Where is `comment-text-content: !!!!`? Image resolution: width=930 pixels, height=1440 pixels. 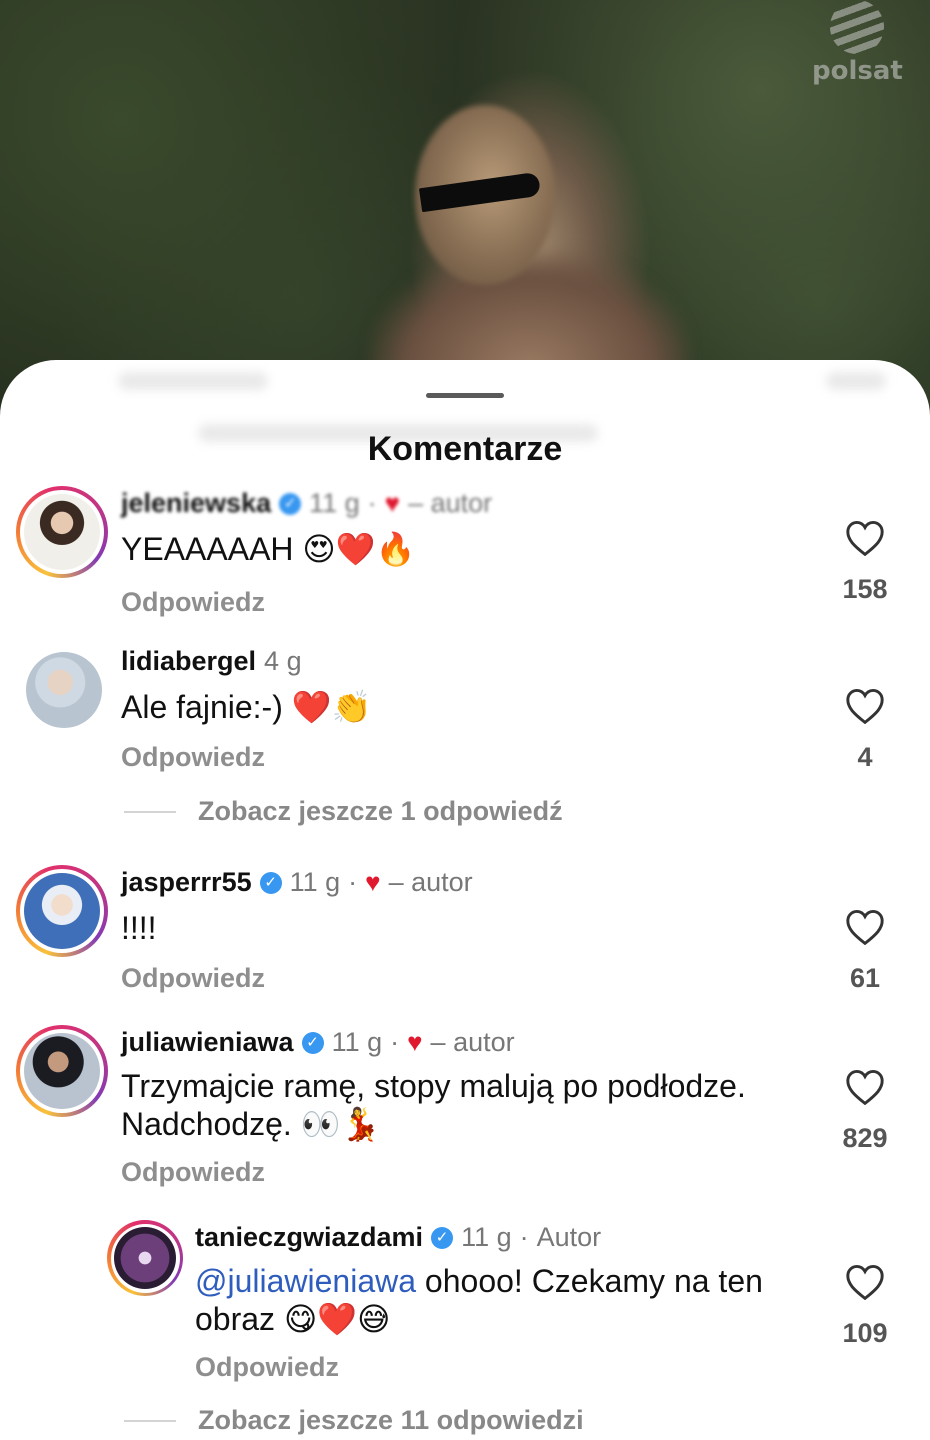
comment-text-content: !!!! is located at coordinates (139, 928).